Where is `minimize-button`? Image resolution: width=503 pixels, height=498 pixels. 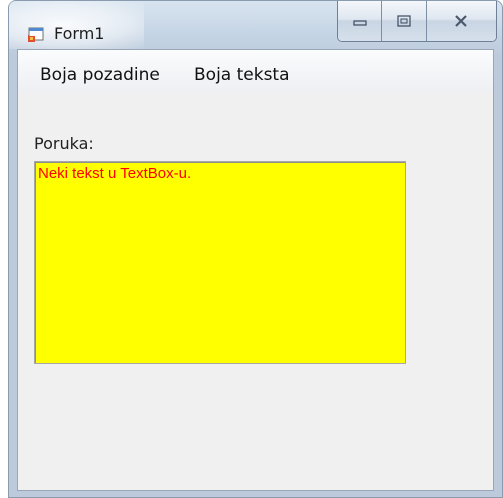 minimize-button is located at coordinates (360, 21).